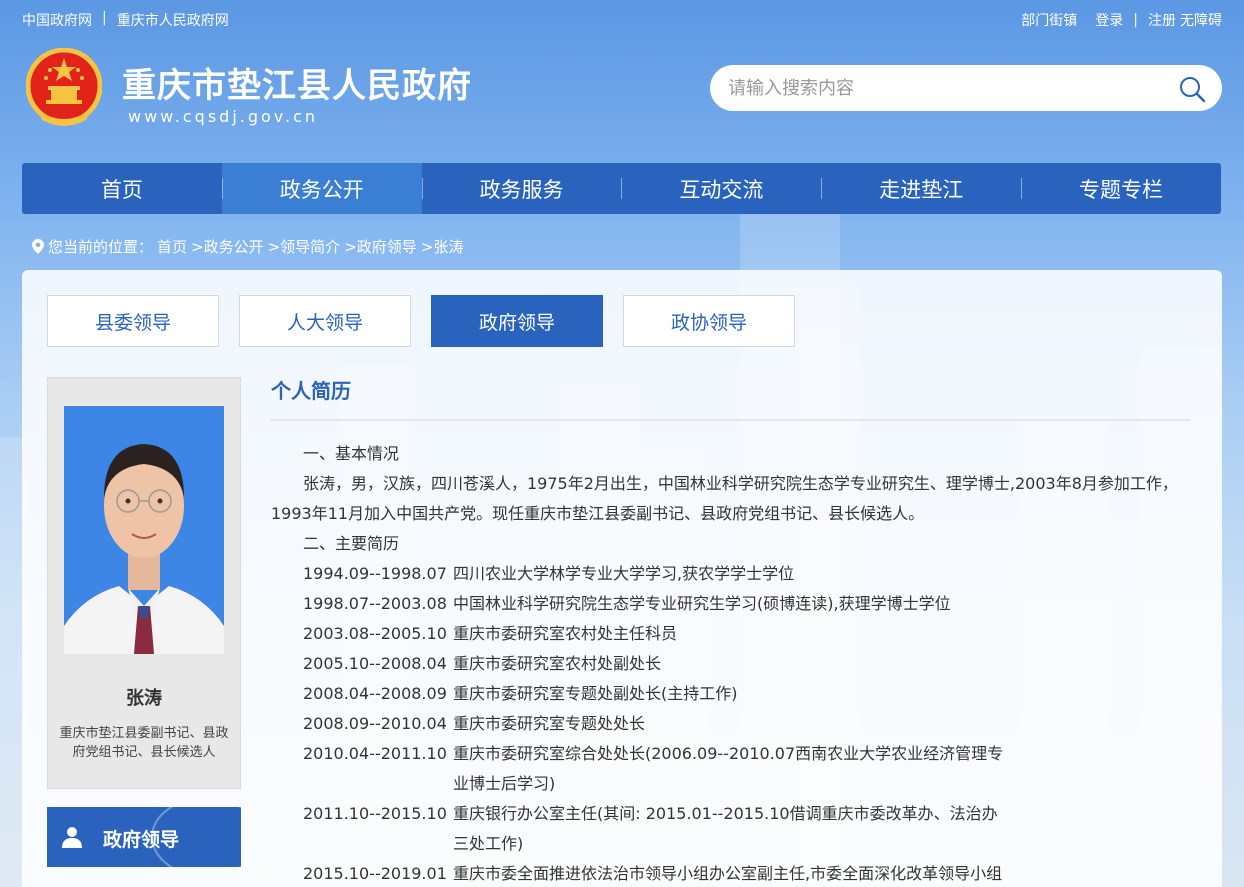 Image resolution: width=1244 pixels, height=887 pixels. Describe the element at coordinates (948, 88) in the screenshot. I see `search-input` at that location.